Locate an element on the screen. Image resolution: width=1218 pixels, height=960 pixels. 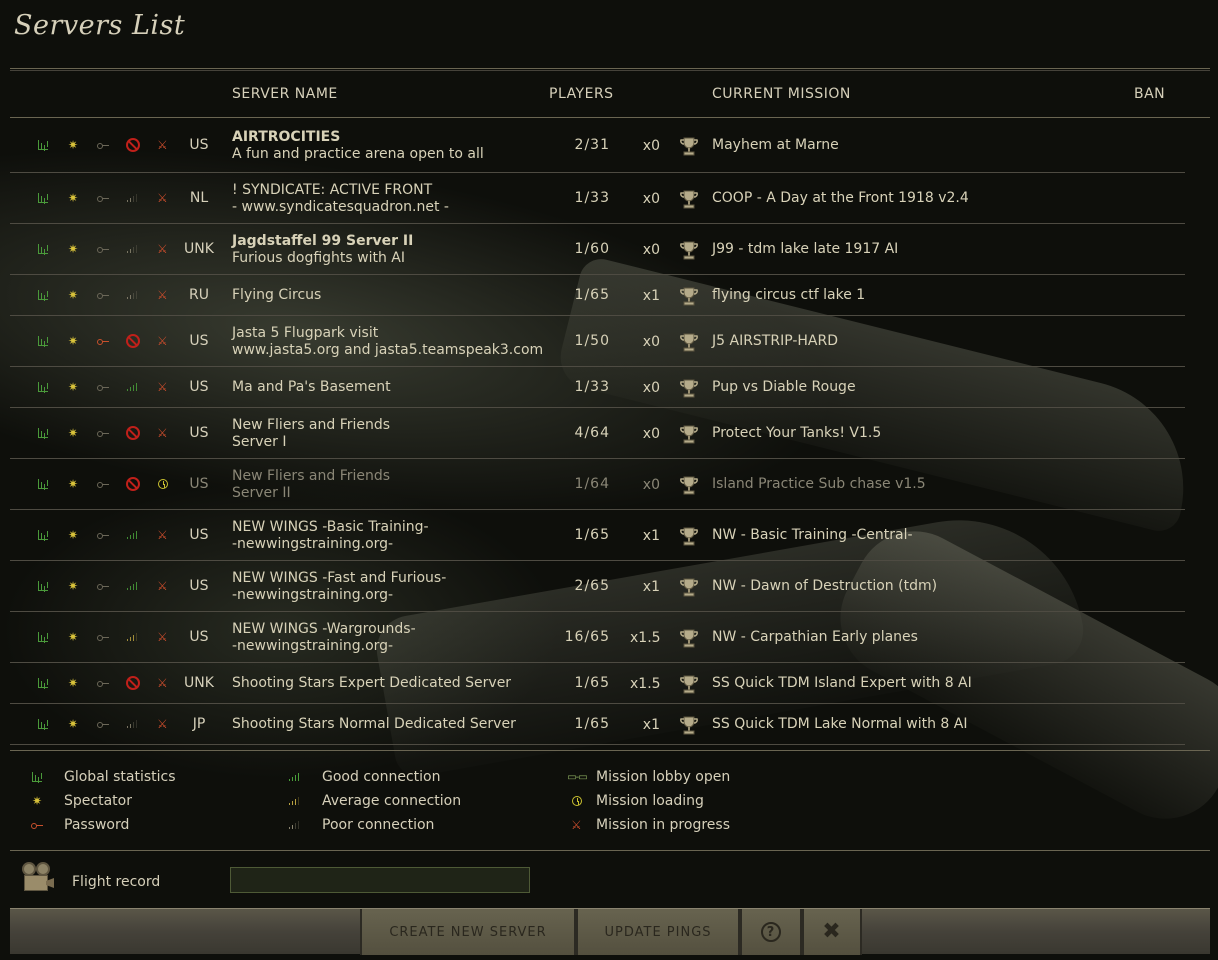
column-header-server-name: SERVER NAME is located at coordinates (285, 94).